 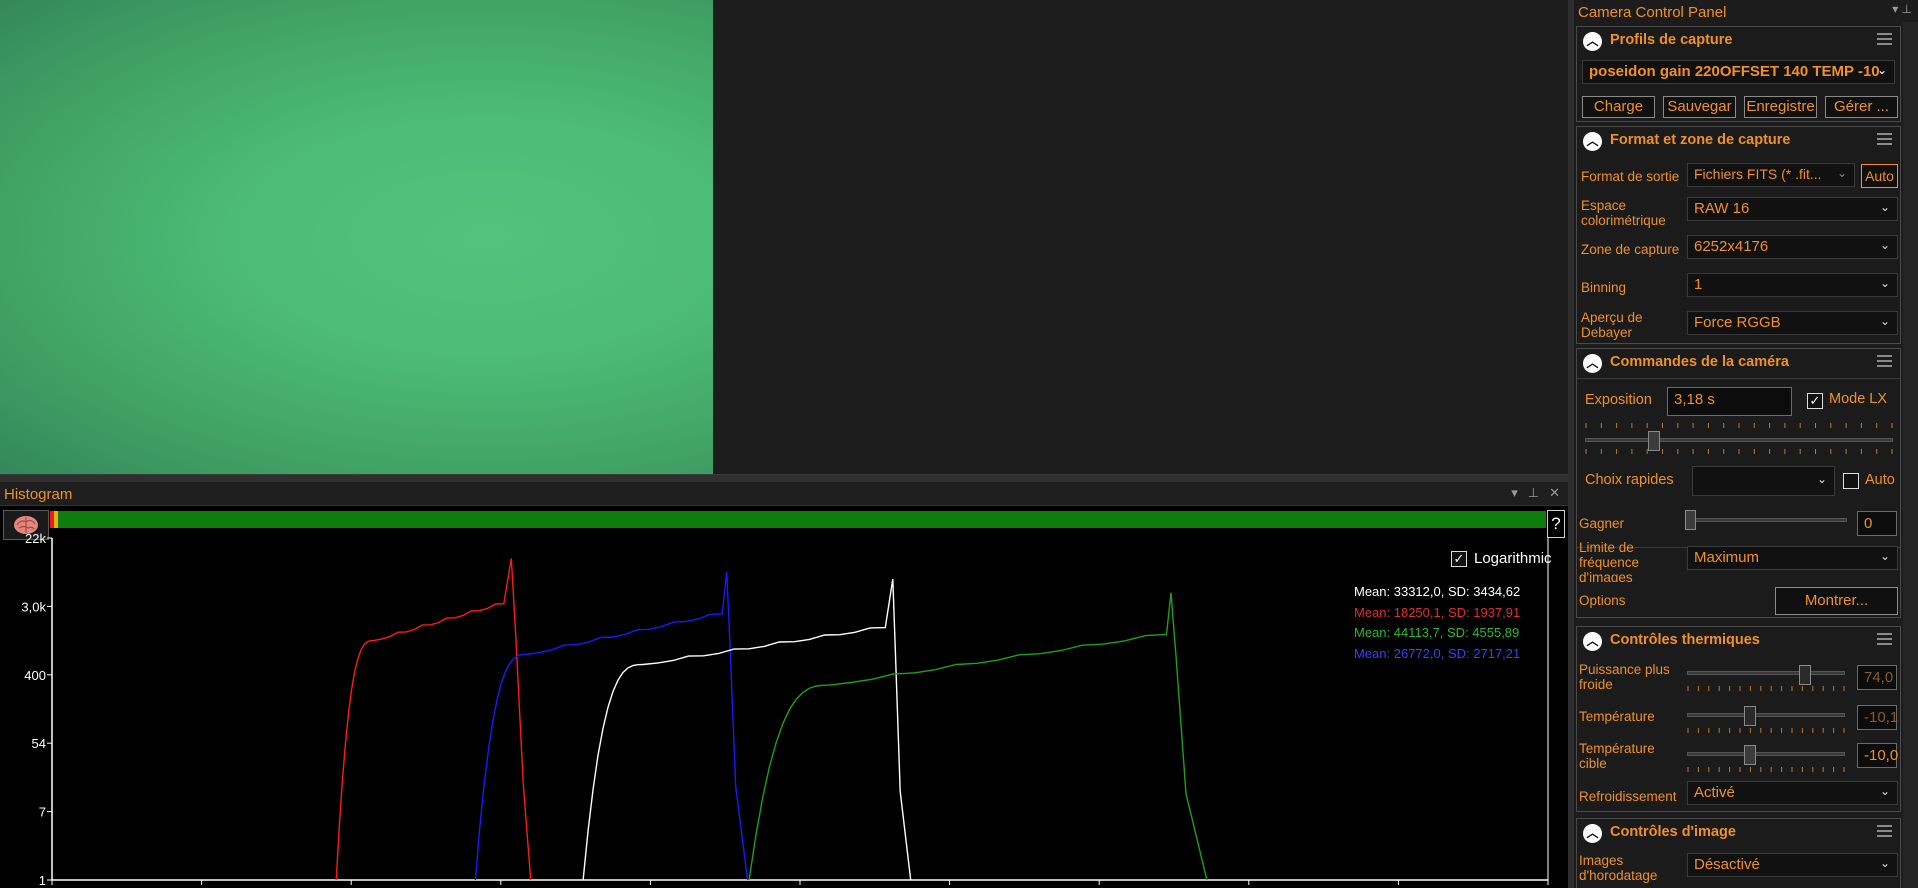 I want to click on logarithmic-checkbox: ✓, so click(x=1459, y=558).